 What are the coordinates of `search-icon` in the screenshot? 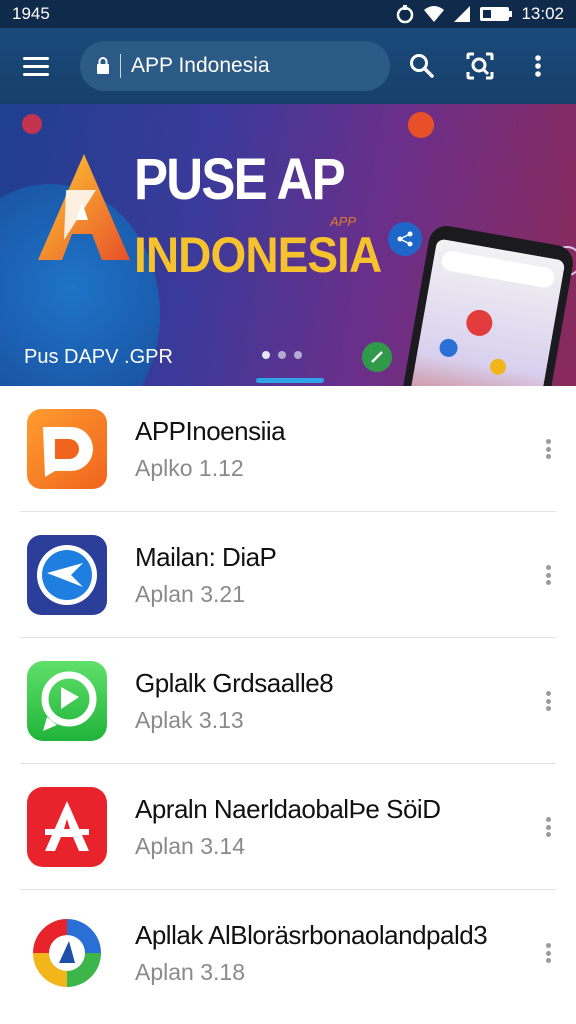 It's located at (422, 66).